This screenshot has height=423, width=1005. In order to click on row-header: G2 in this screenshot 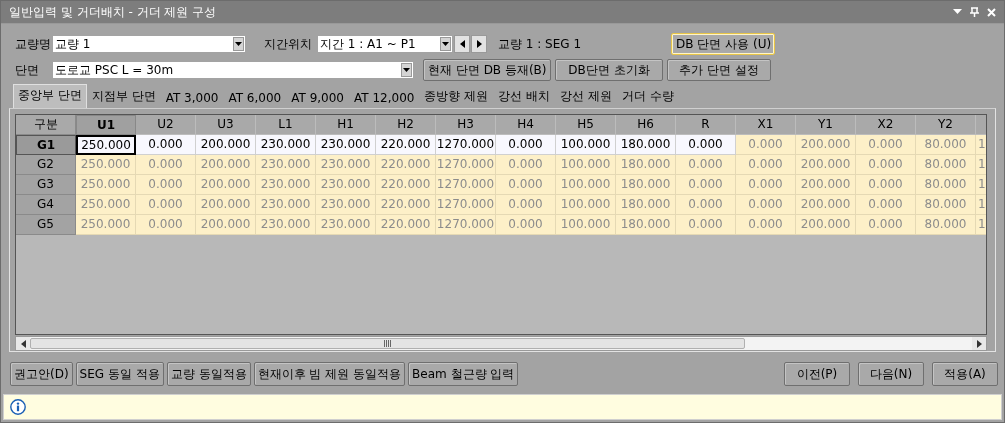, I will do `click(46, 165)`.